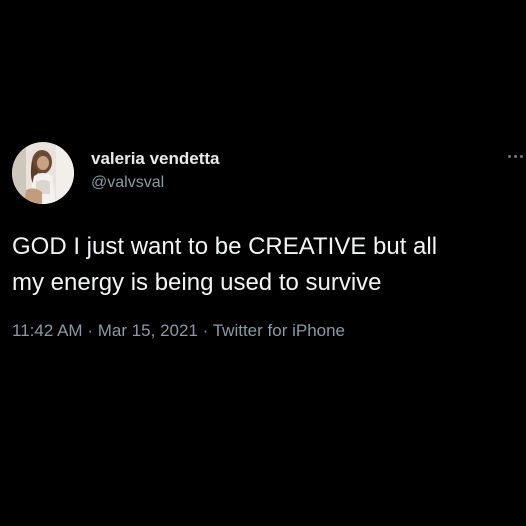  What do you see at coordinates (47, 330) in the screenshot?
I see `tweet-time: 11:42 AM` at bounding box center [47, 330].